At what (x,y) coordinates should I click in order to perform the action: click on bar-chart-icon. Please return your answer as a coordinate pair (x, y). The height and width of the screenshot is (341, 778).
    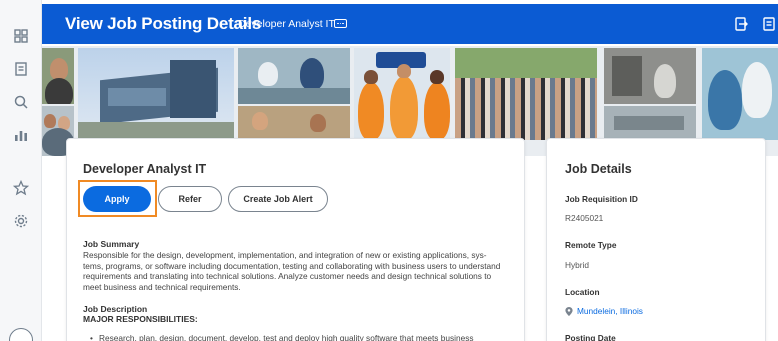
    Looking at the image, I should click on (21, 135).